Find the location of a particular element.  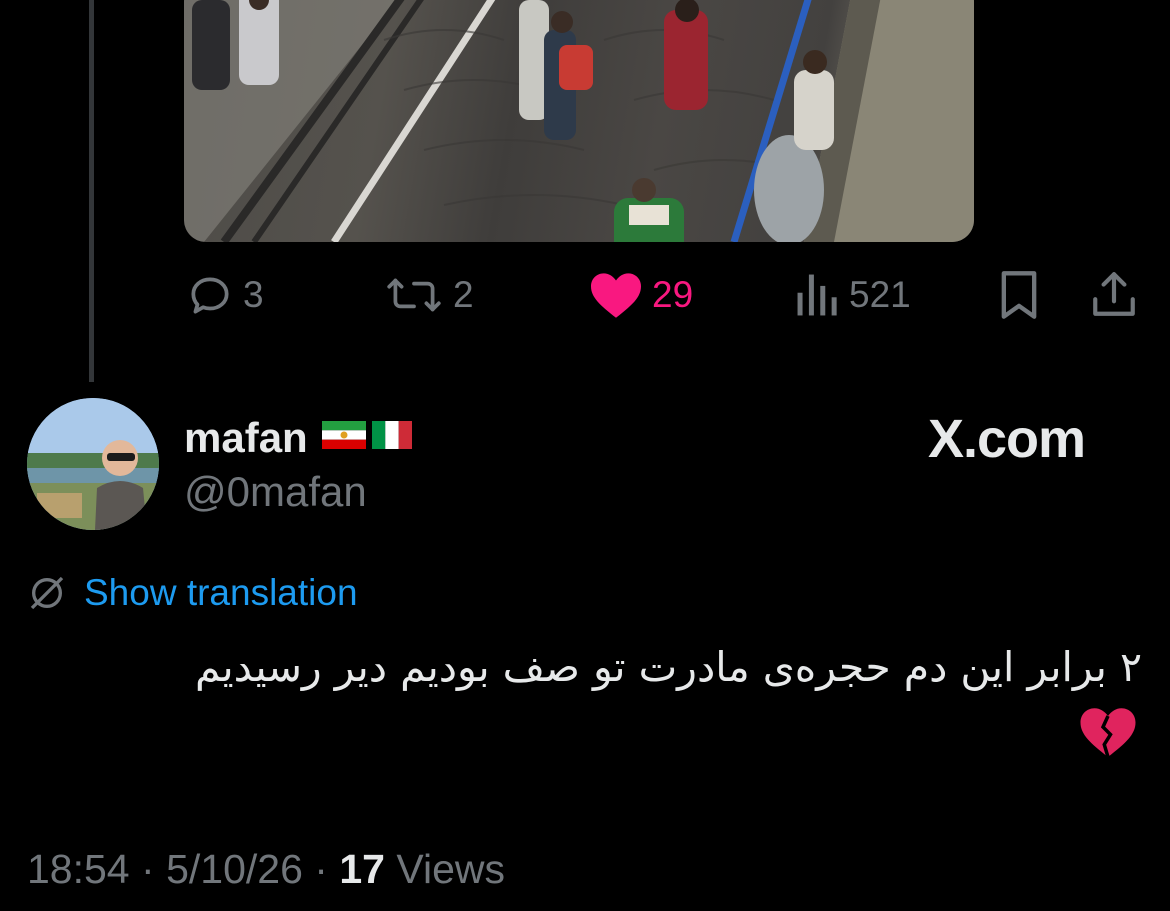

author-flags is located at coordinates (367, 435).